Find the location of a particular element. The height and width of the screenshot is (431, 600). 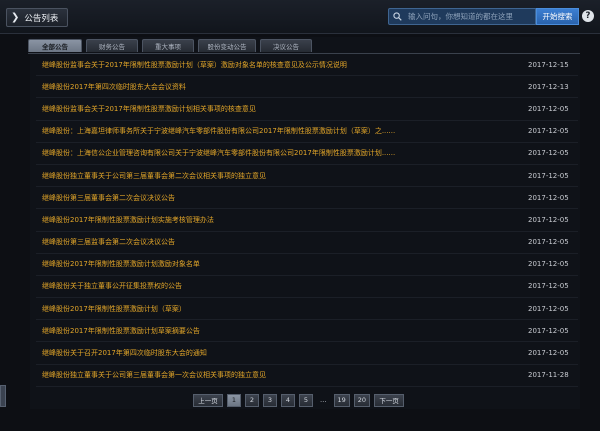

list-item: 继峰股份2017年限制性股票激励计划草案摘要公告 2017-12-05 is located at coordinates (307, 331).